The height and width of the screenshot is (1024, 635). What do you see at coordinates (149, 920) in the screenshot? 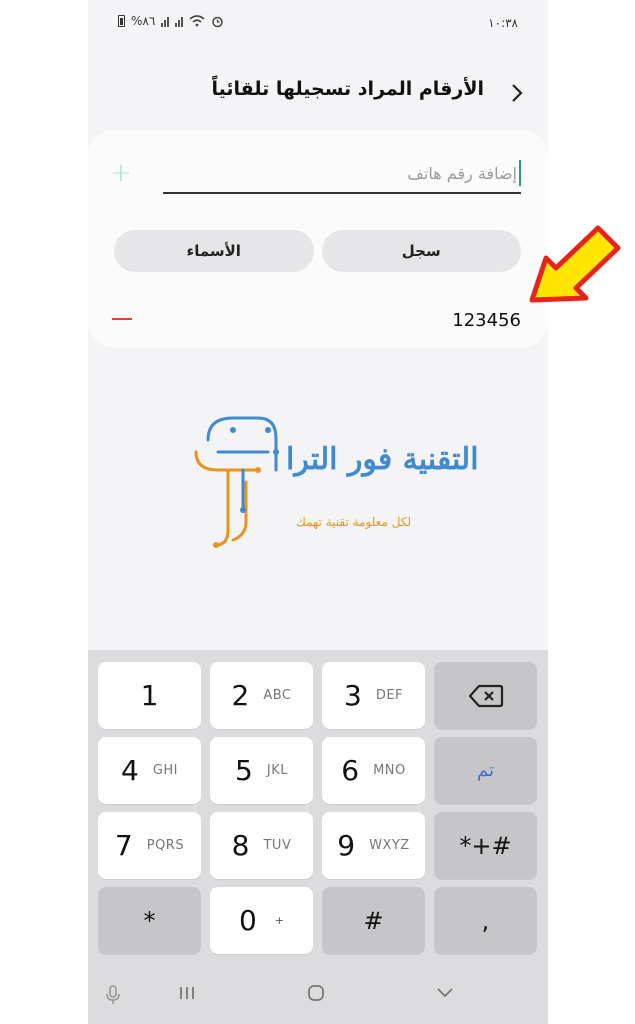
I see `key-star: *` at bounding box center [149, 920].